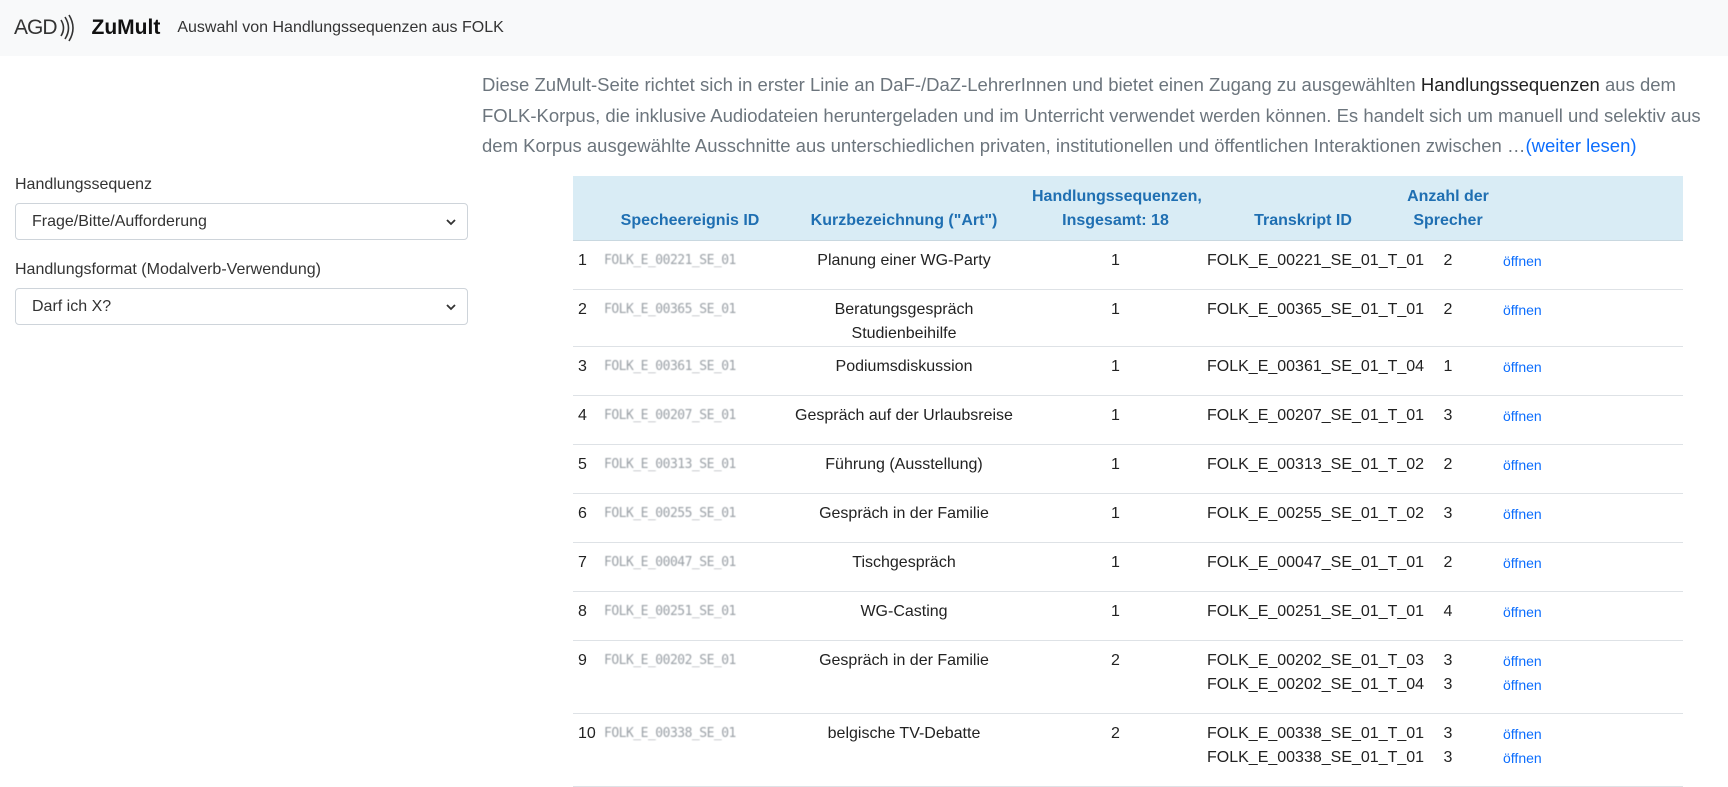 The width and height of the screenshot is (1728, 787). What do you see at coordinates (1588, 208) in the screenshot?
I see `header-actions` at bounding box center [1588, 208].